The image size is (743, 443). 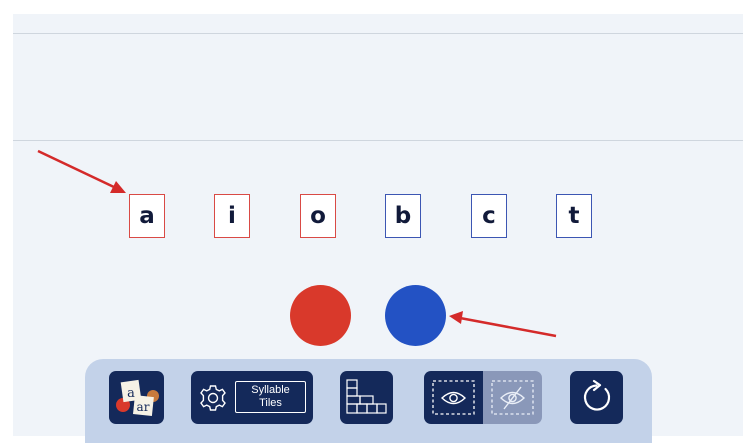 I want to click on svg-text: ar, so click(x=143, y=407).